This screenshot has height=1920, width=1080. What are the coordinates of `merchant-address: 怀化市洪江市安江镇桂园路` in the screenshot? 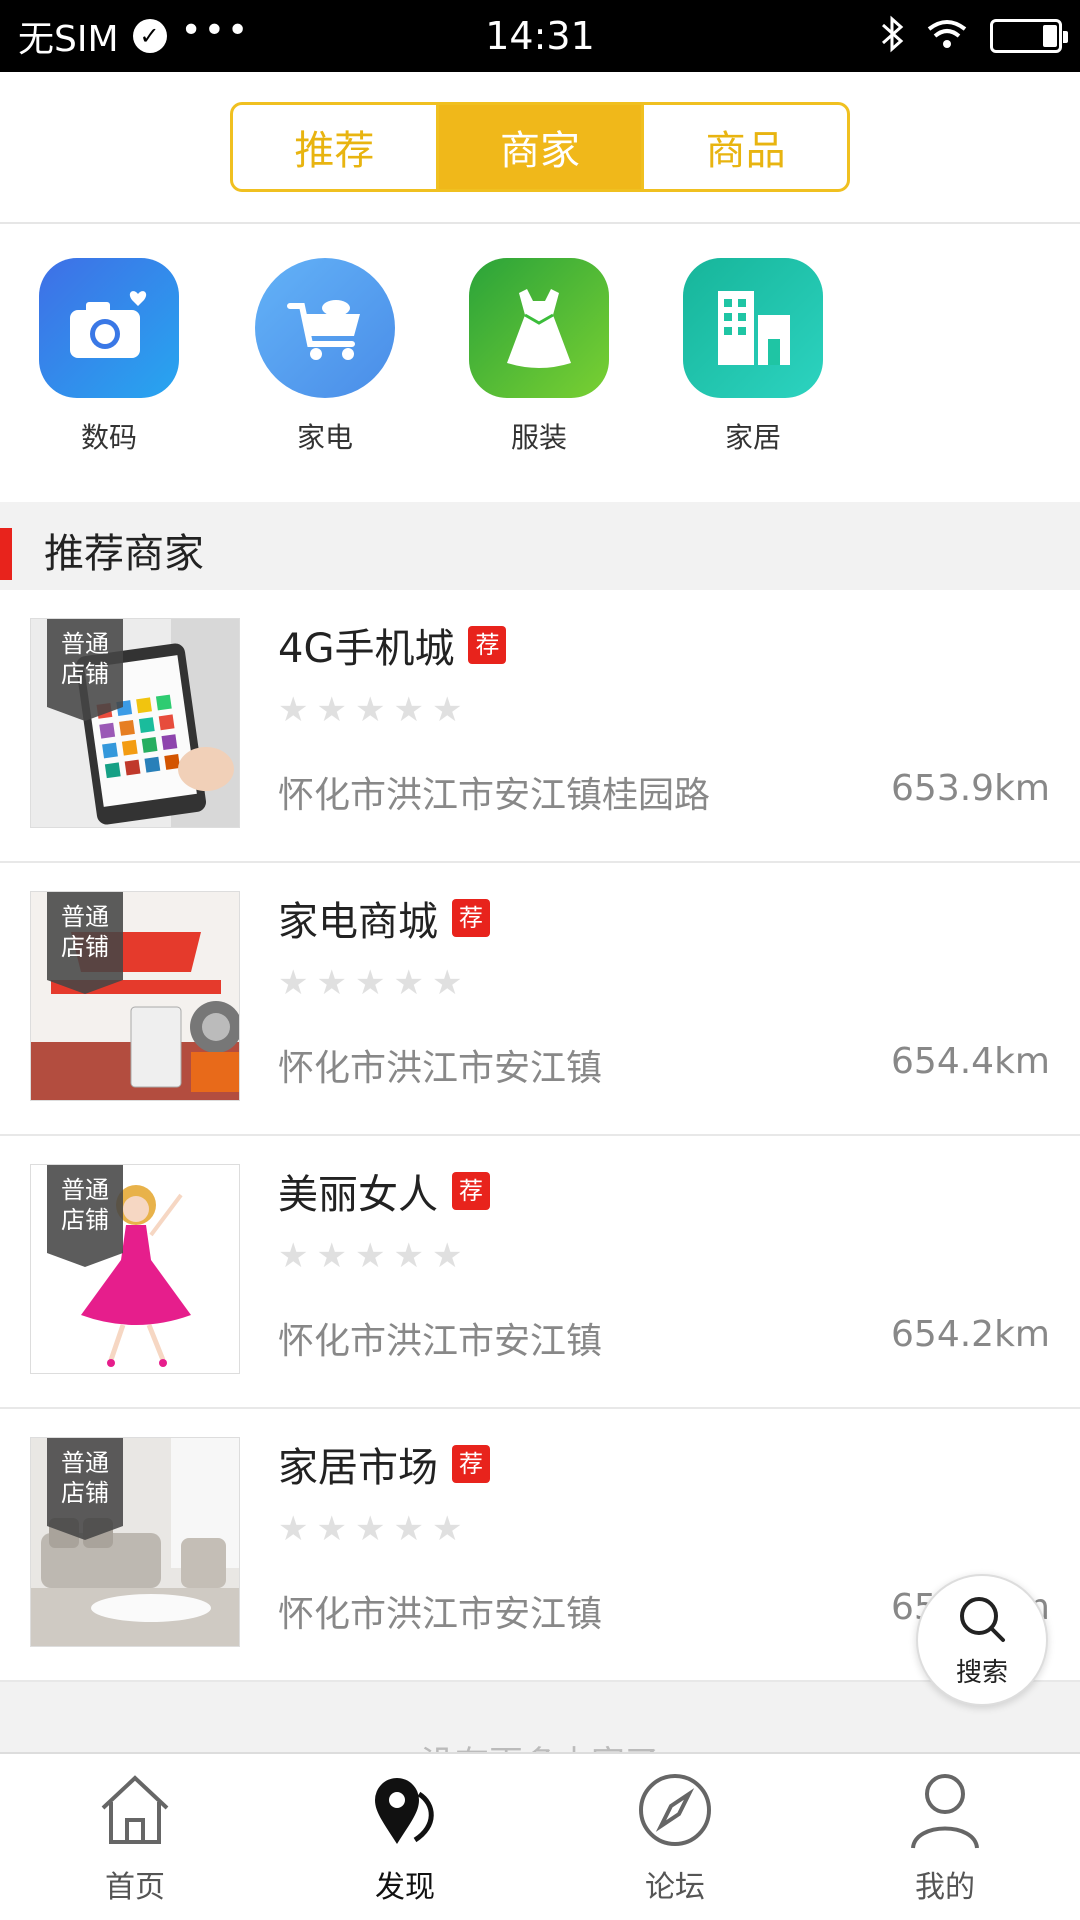 It's located at (494, 795).